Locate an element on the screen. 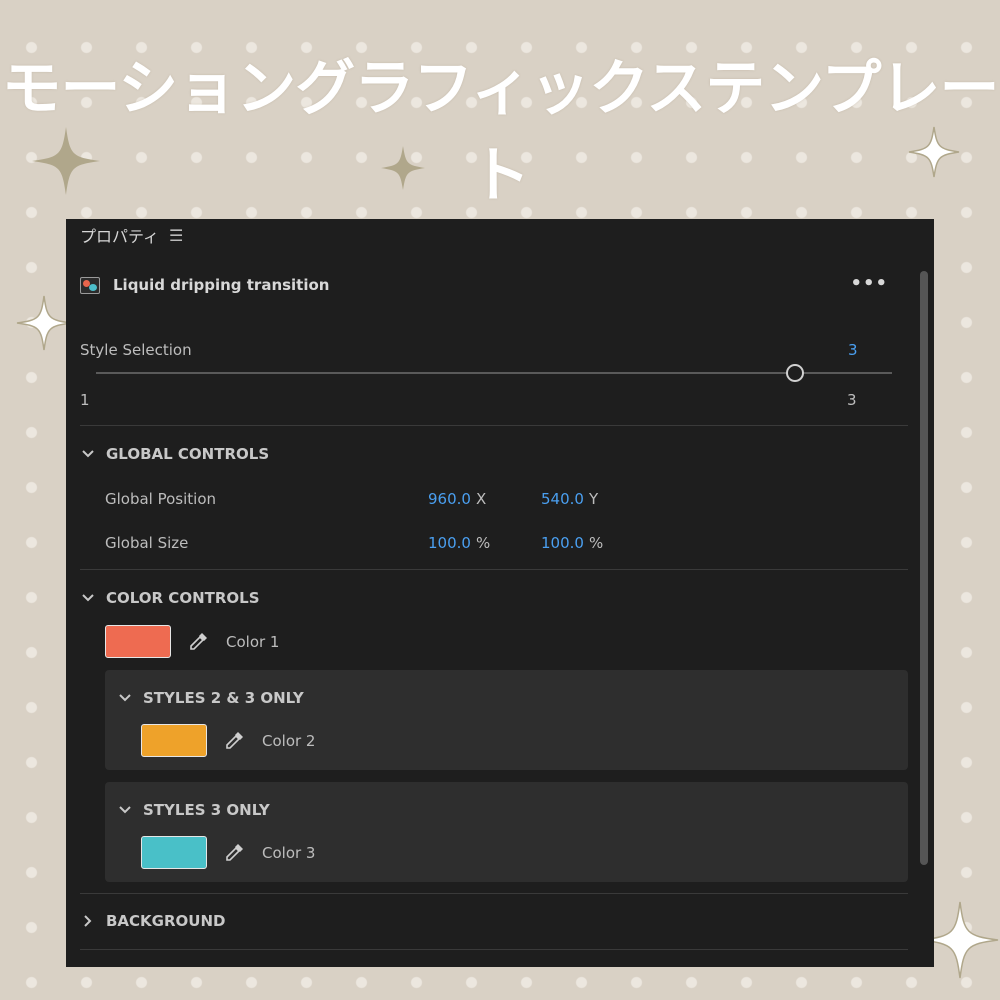 The image size is (1000, 1000). background-header: BACKGROUND is located at coordinates (152, 921).